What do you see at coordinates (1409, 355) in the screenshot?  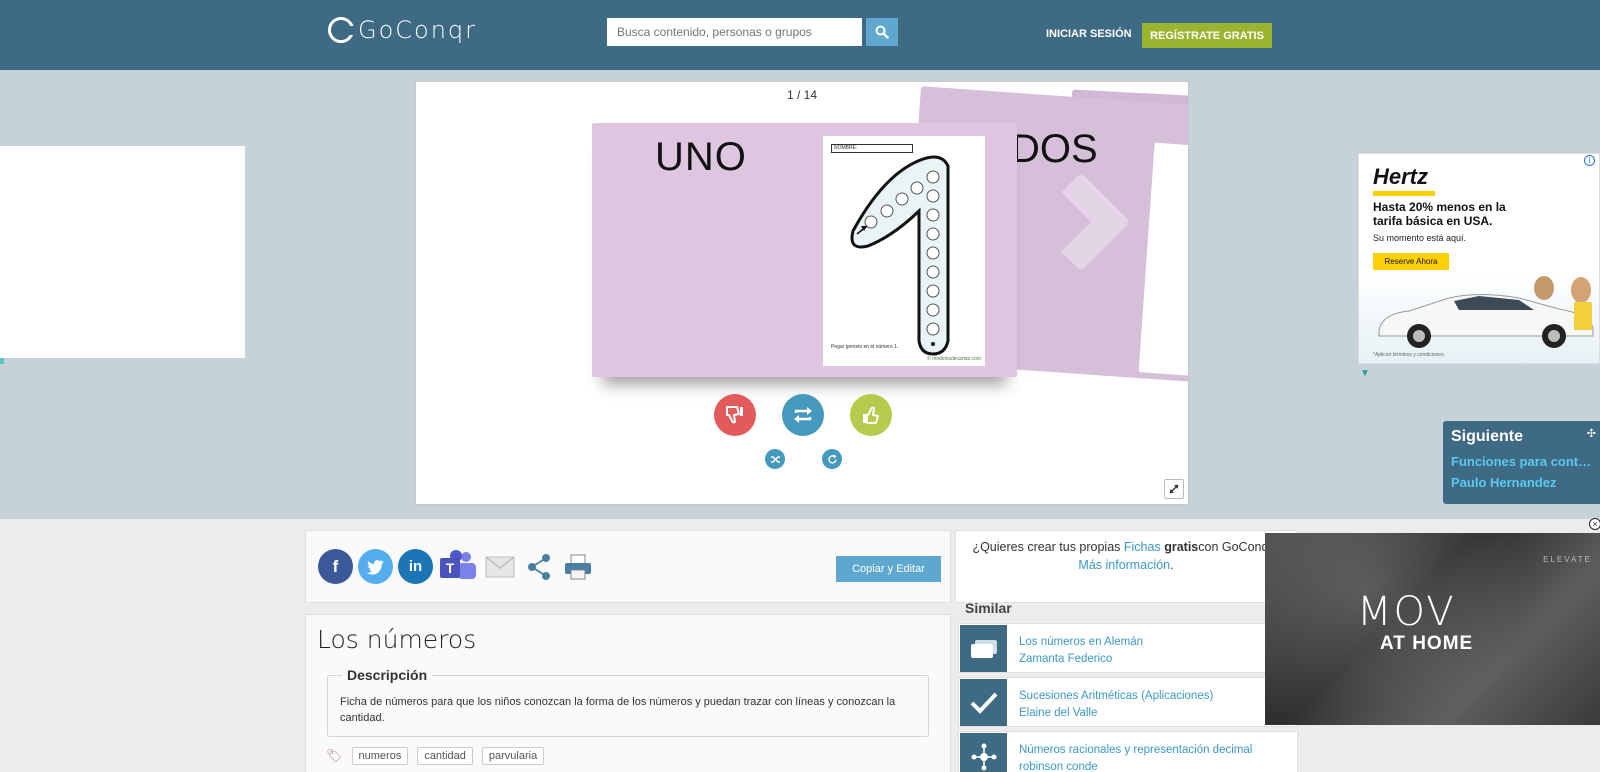 I see `hertz-fine-print: *Aplican términos y condiciones.` at bounding box center [1409, 355].